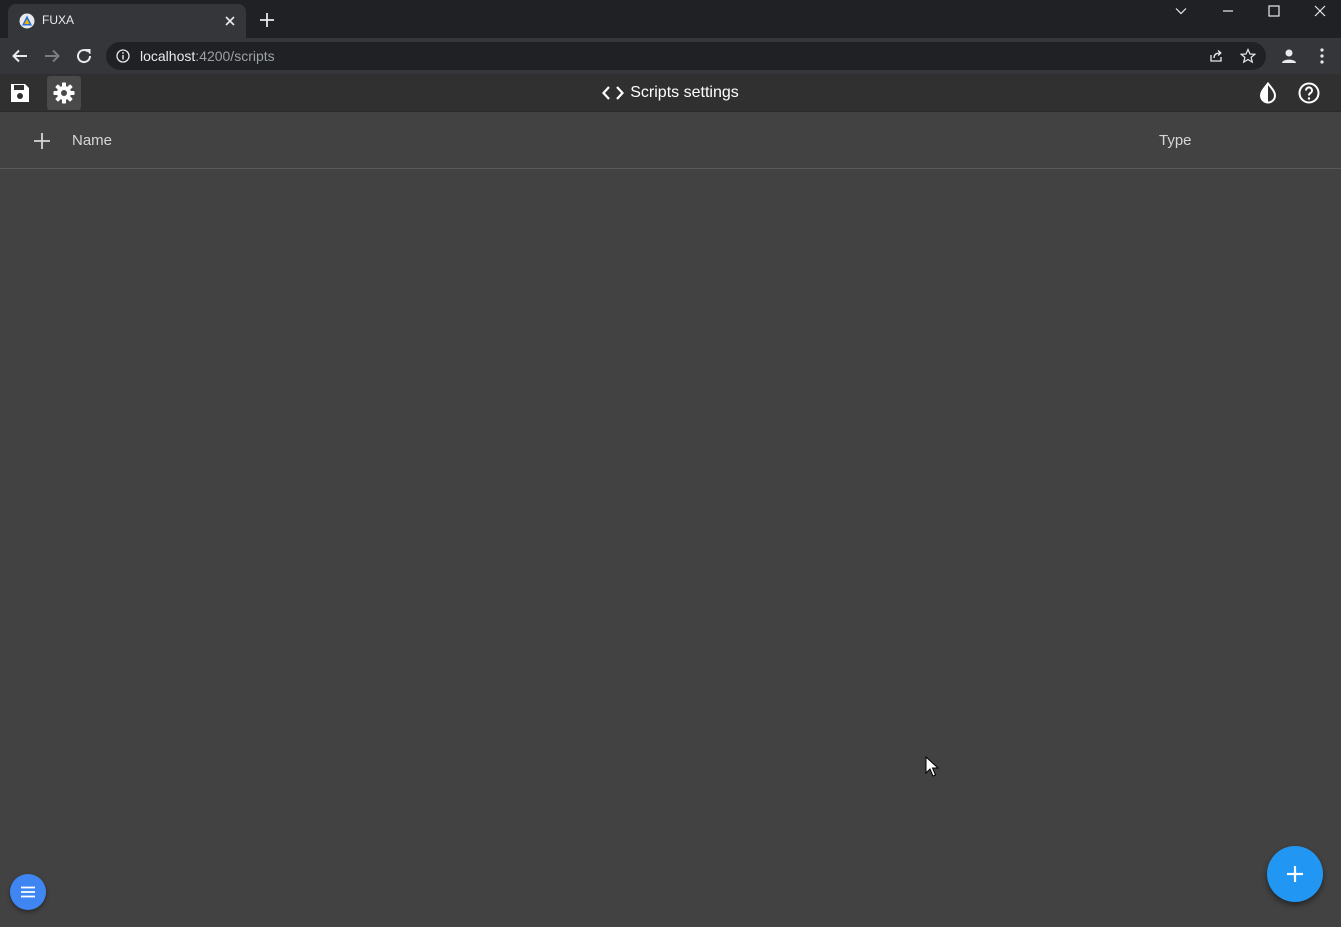 The image size is (1341, 927). What do you see at coordinates (84, 56) in the screenshot?
I see `reload-icon` at bounding box center [84, 56].